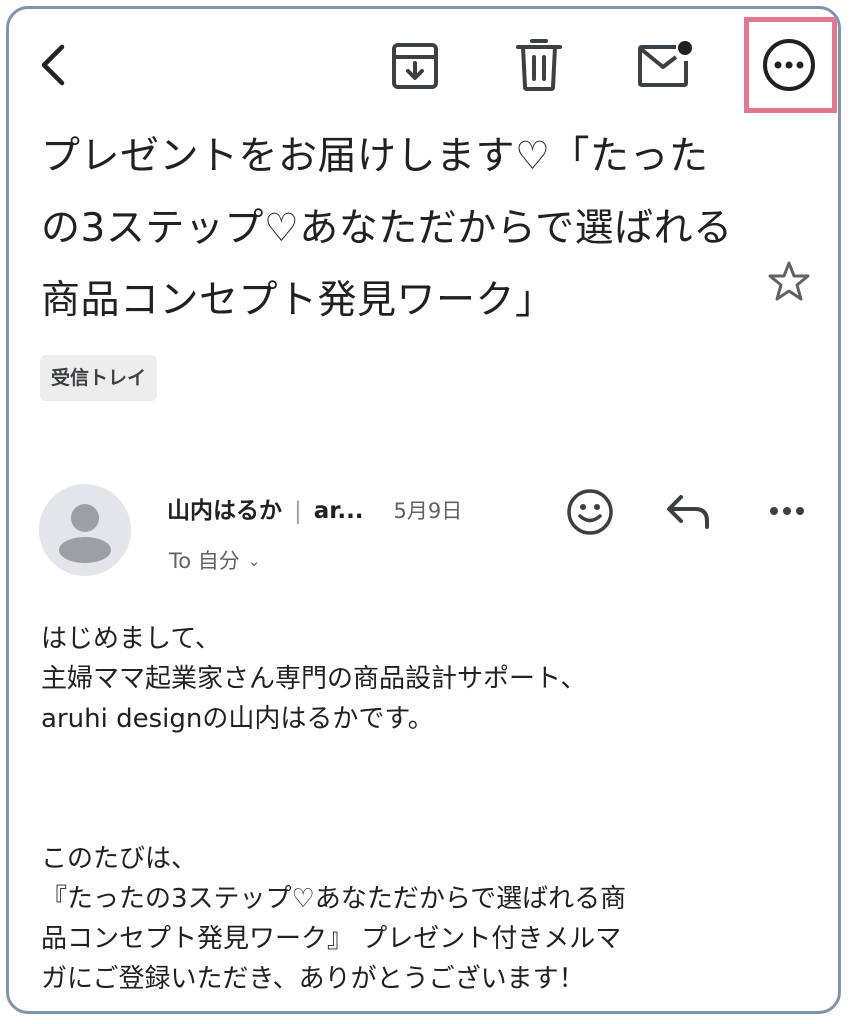  I want to click on person-icon, so click(85, 533).